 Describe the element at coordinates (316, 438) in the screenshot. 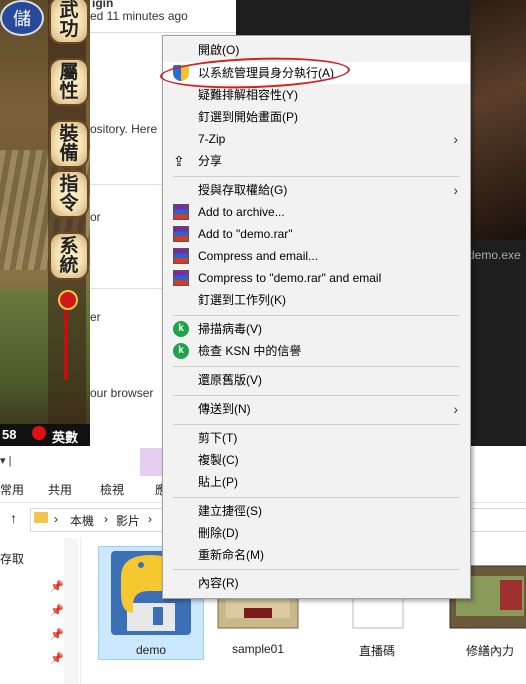

I see `menu-cut: 剪下(T)` at that location.